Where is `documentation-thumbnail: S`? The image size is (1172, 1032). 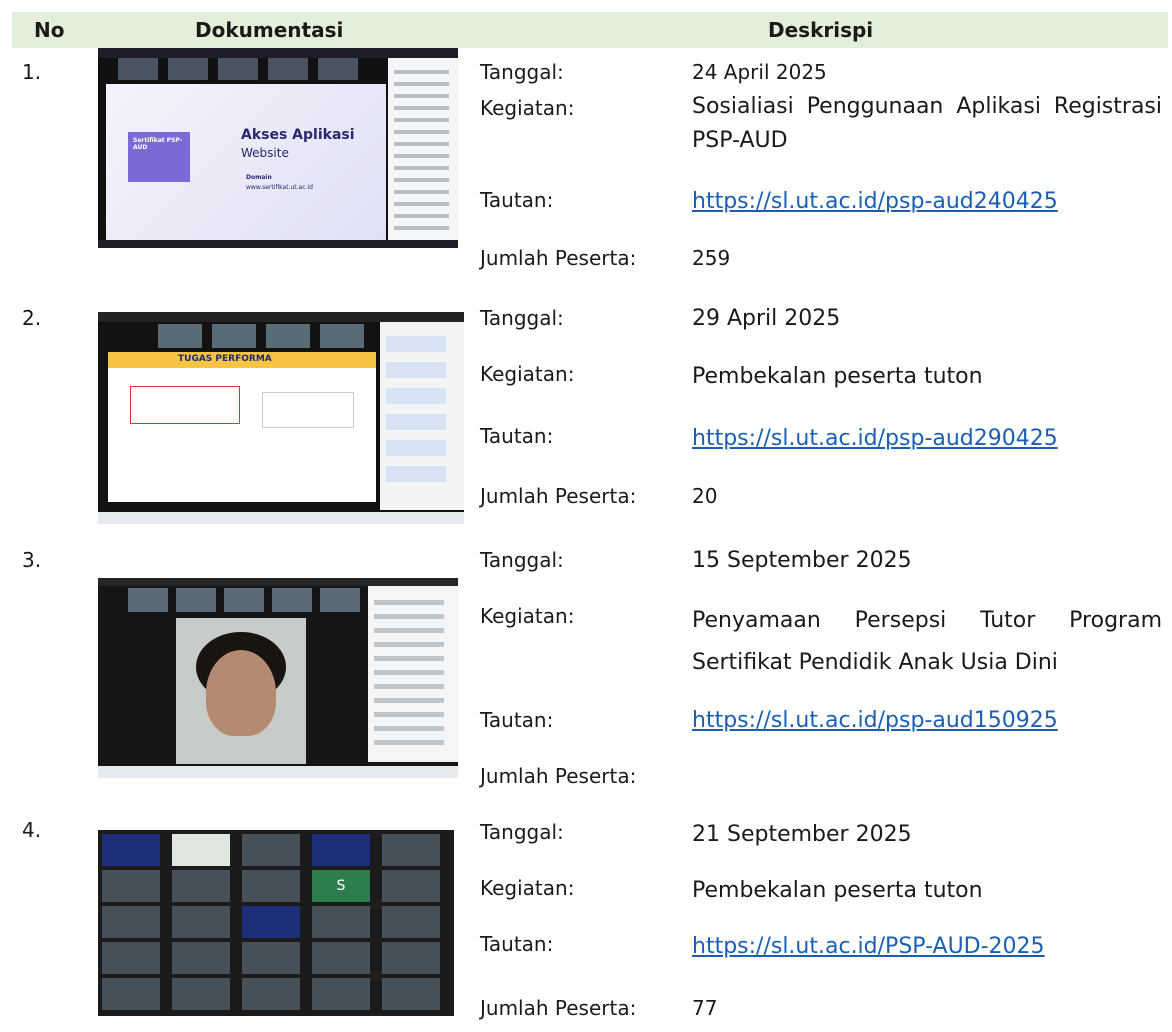
documentation-thumbnail: S is located at coordinates (276, 923).